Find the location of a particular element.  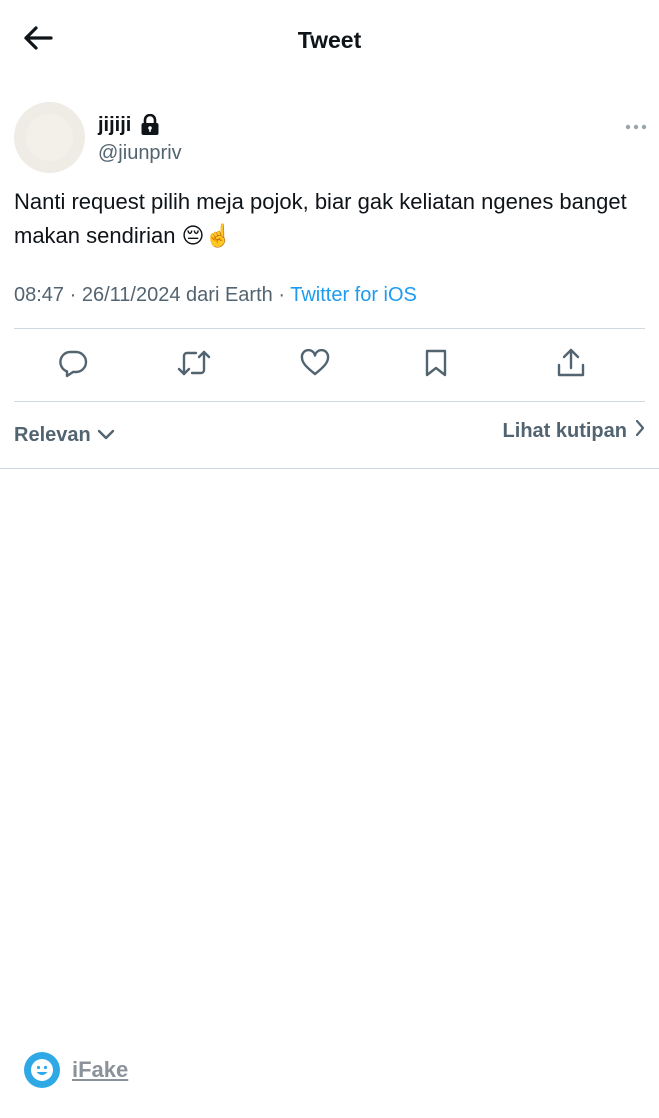

avatar-image is located at coordinates (49, 137).